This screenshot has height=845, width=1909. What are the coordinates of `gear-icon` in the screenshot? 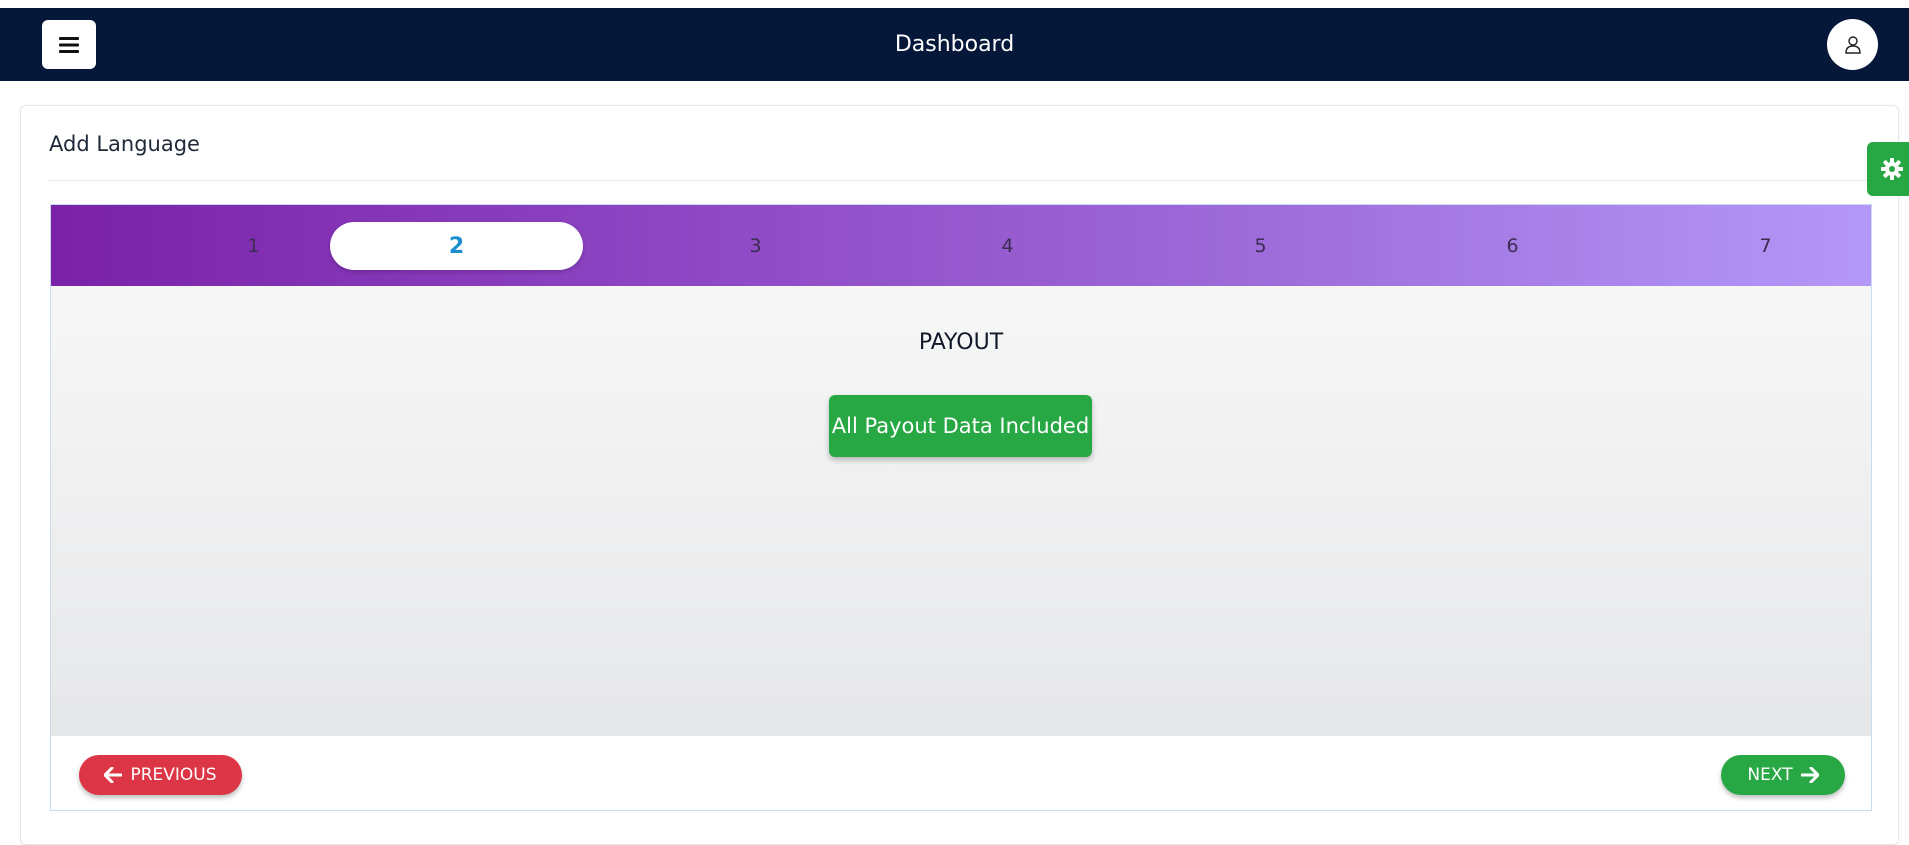 It's located at (1892, 169).